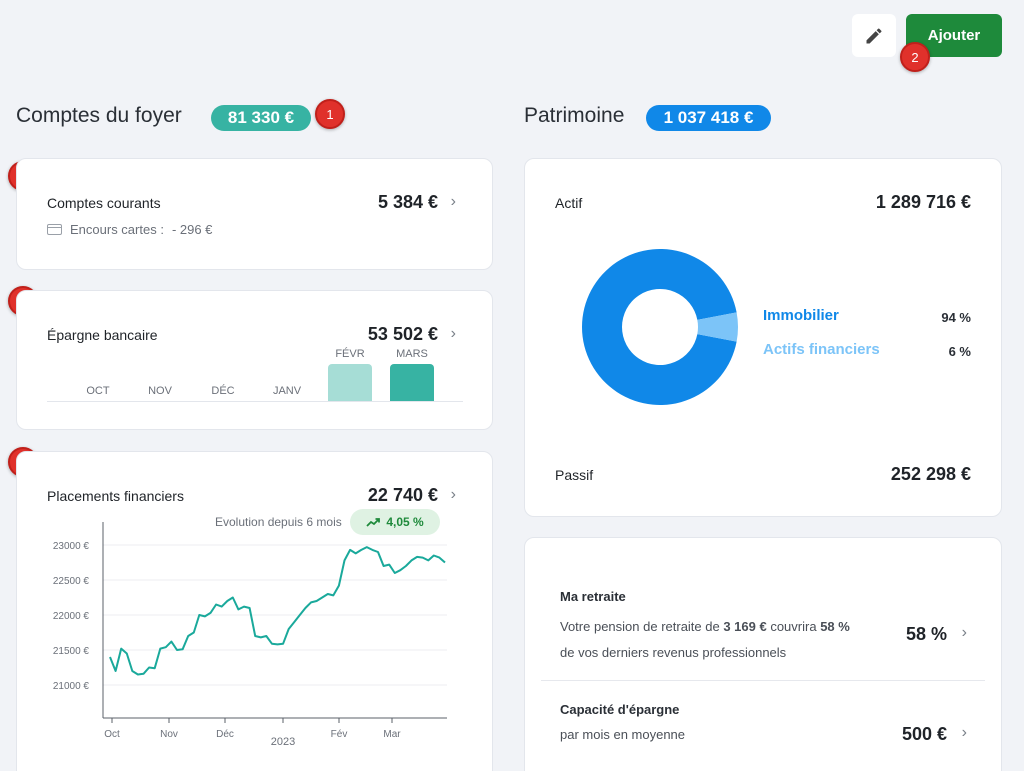 This screenshot has height=771, width=1024. Describe the element at coordinates (924, 734) in the screenshot. I see `savings-capacity-value: 500 €` at that location.